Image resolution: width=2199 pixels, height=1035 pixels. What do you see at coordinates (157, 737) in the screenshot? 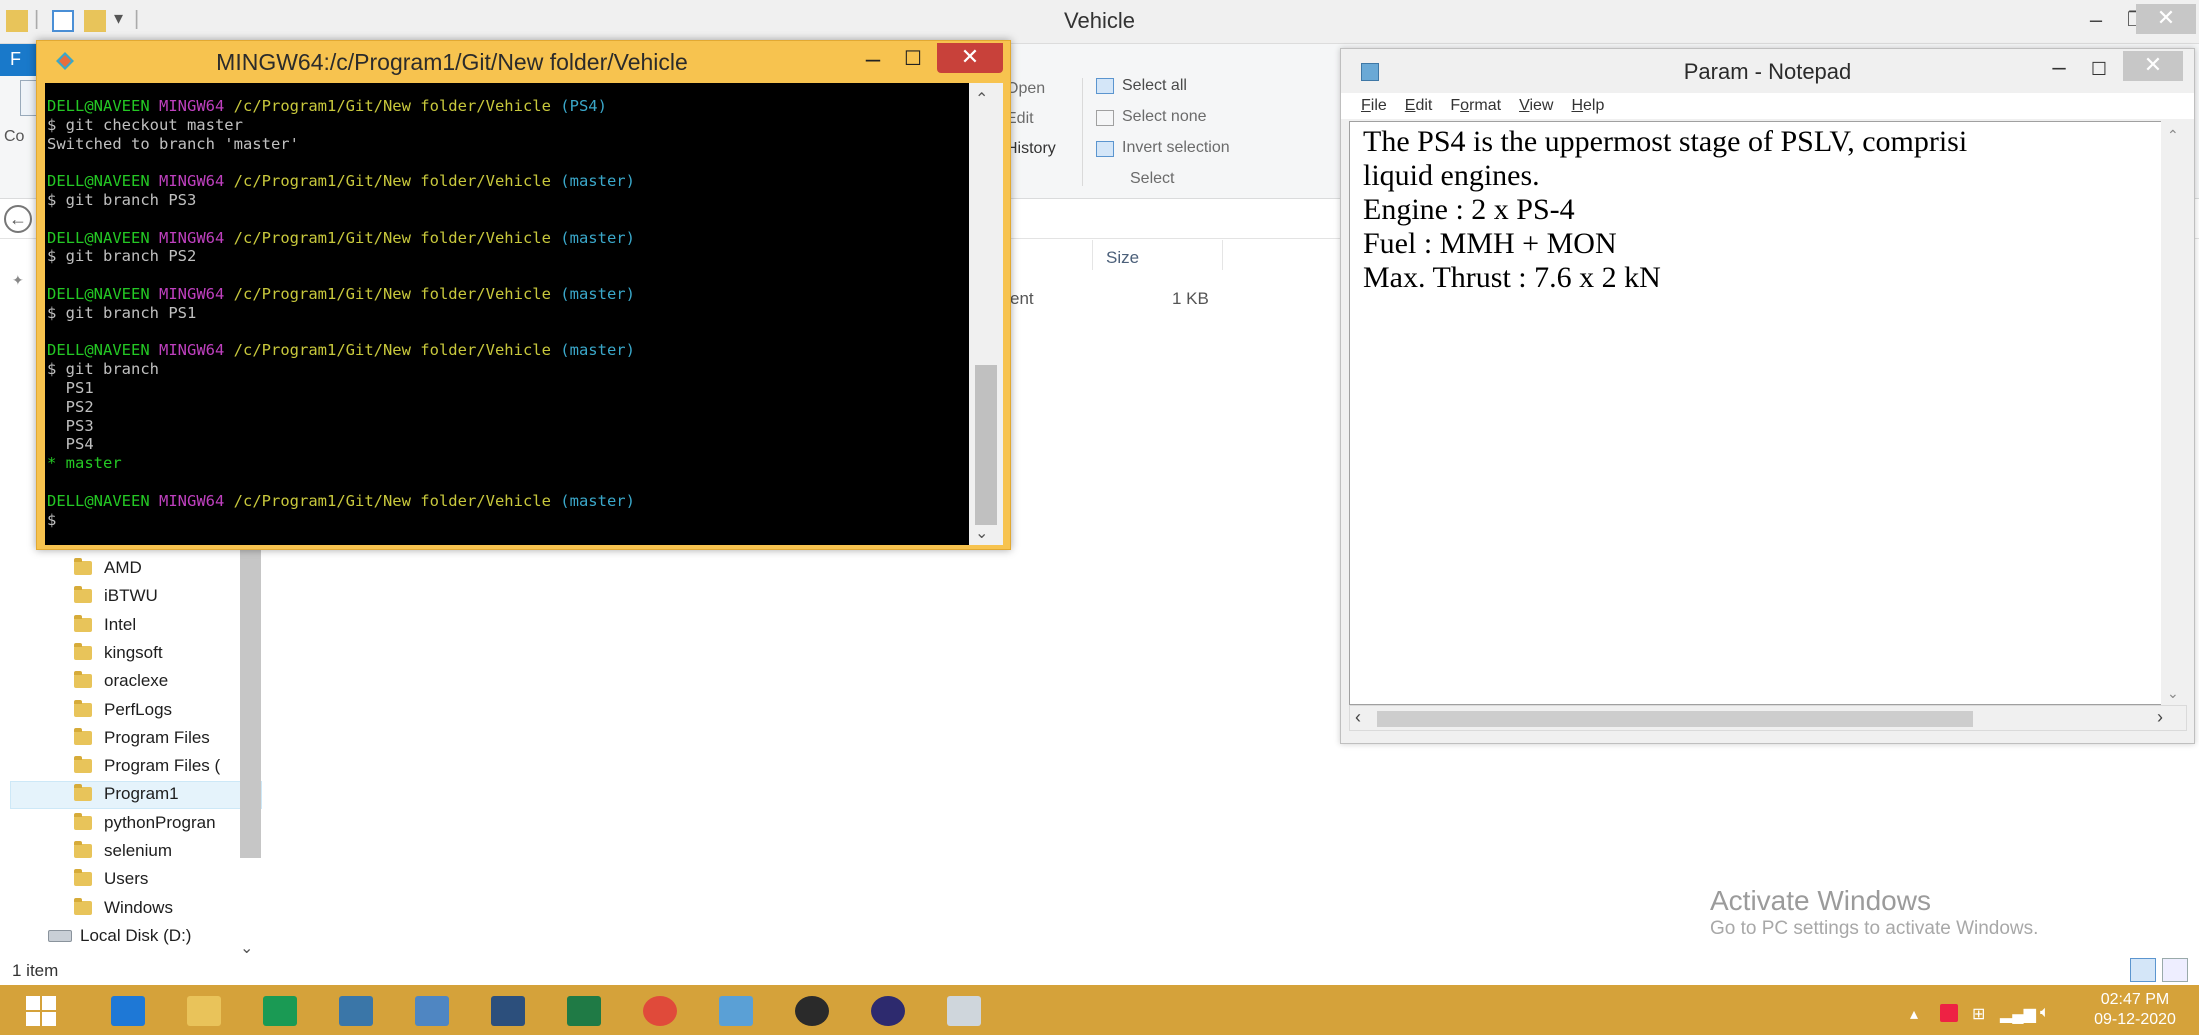
I see `nav-item-label: Program Files` at bounding box center [157, 737].